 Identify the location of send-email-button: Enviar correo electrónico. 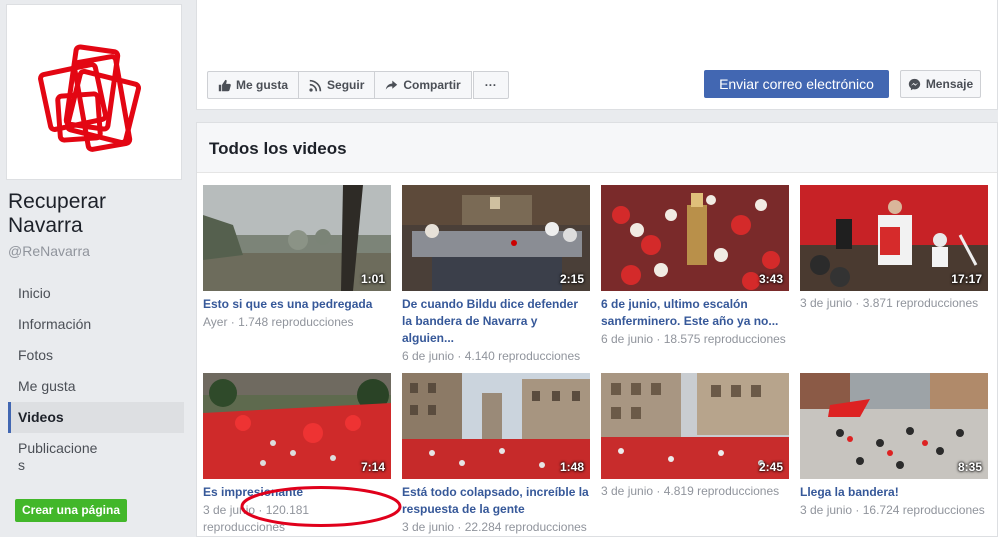
(796, 84).